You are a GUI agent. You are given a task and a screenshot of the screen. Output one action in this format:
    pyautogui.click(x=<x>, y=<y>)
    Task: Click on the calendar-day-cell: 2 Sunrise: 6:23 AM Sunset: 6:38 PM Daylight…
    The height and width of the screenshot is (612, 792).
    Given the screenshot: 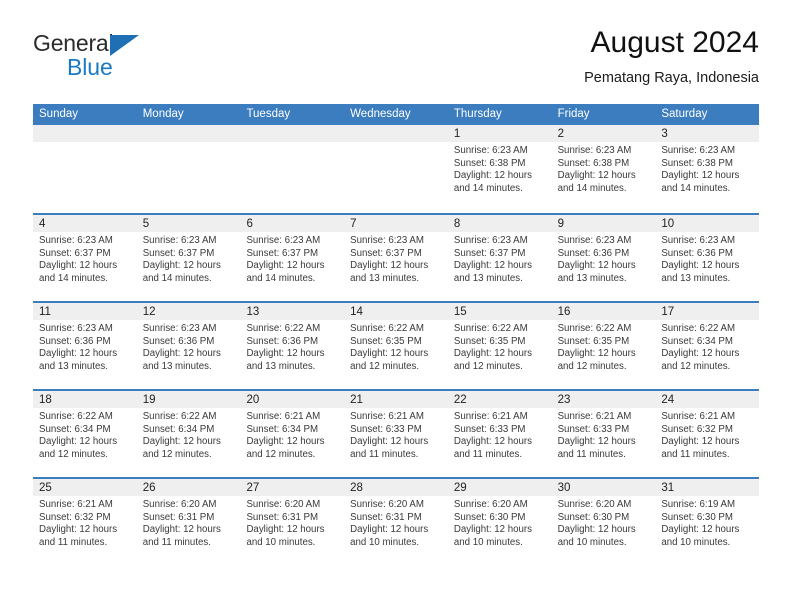 What is the action you would take?
    pyautogui.click(x=604, y=169)
    